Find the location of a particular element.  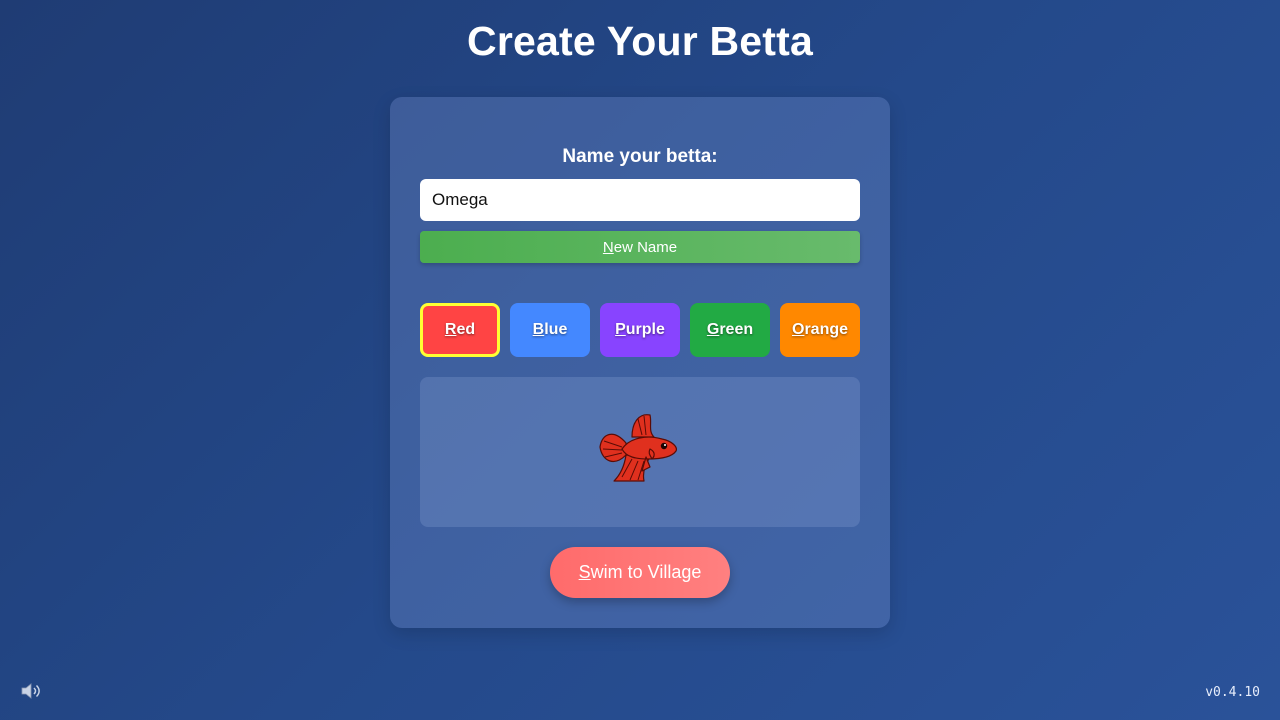

color-button-blue: Blue is located at coordinates (550, 330).